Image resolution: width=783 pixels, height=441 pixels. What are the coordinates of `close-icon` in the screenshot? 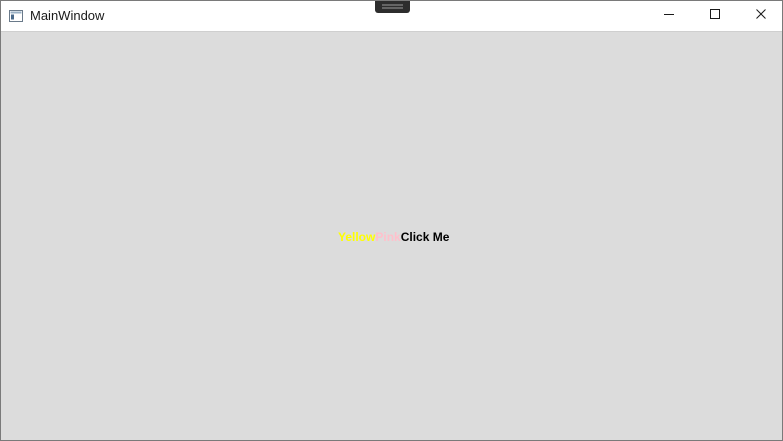 It's located at (761, 16).